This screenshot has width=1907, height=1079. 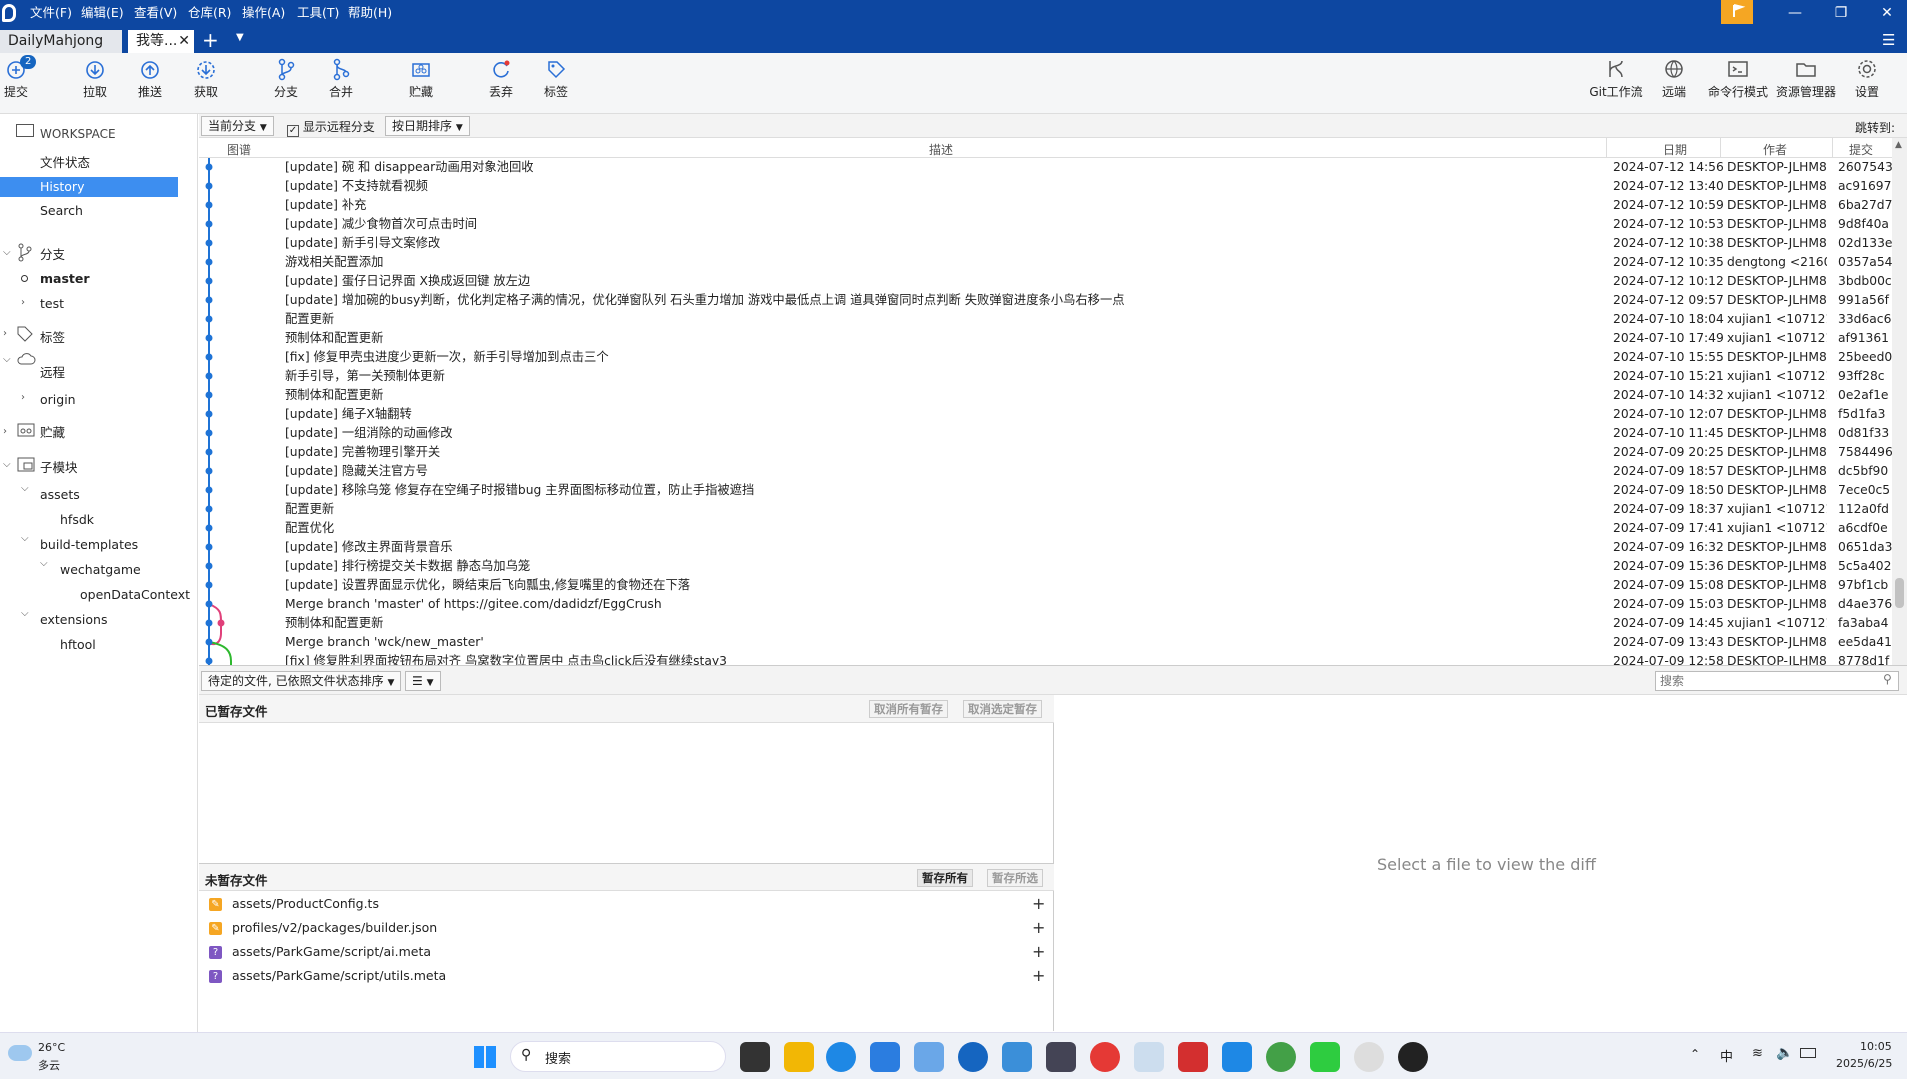 I want to click on restore-button: ❐, so click(x=1841, y=13).